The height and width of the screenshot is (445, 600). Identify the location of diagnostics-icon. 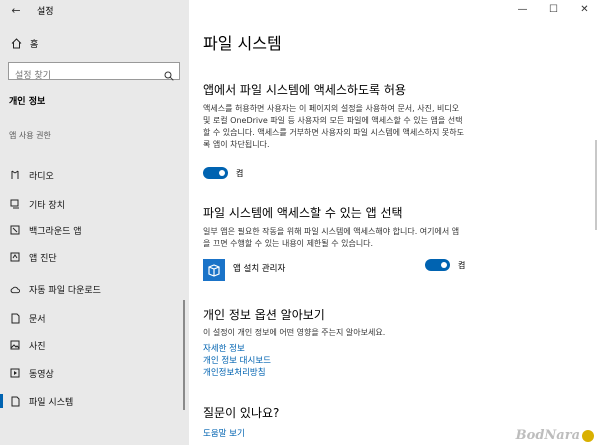
(15, 257).